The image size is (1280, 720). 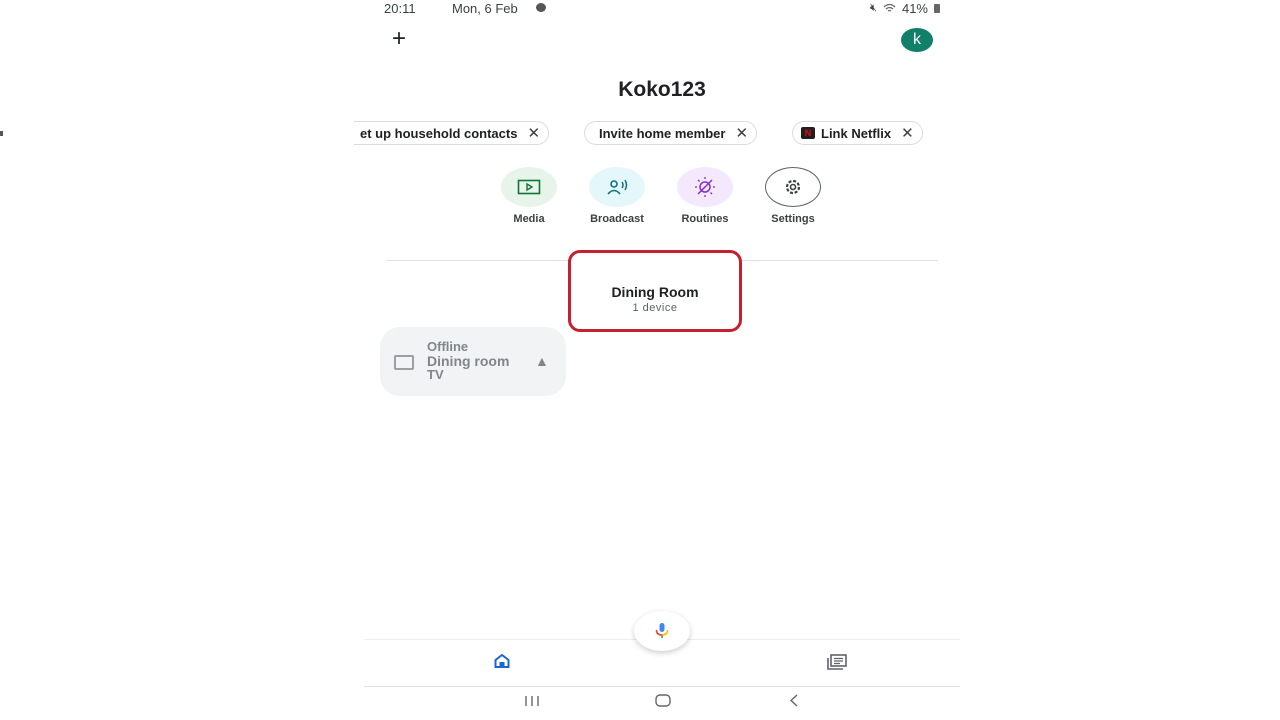 I want to click on back-button, so click(x=794, y=703).